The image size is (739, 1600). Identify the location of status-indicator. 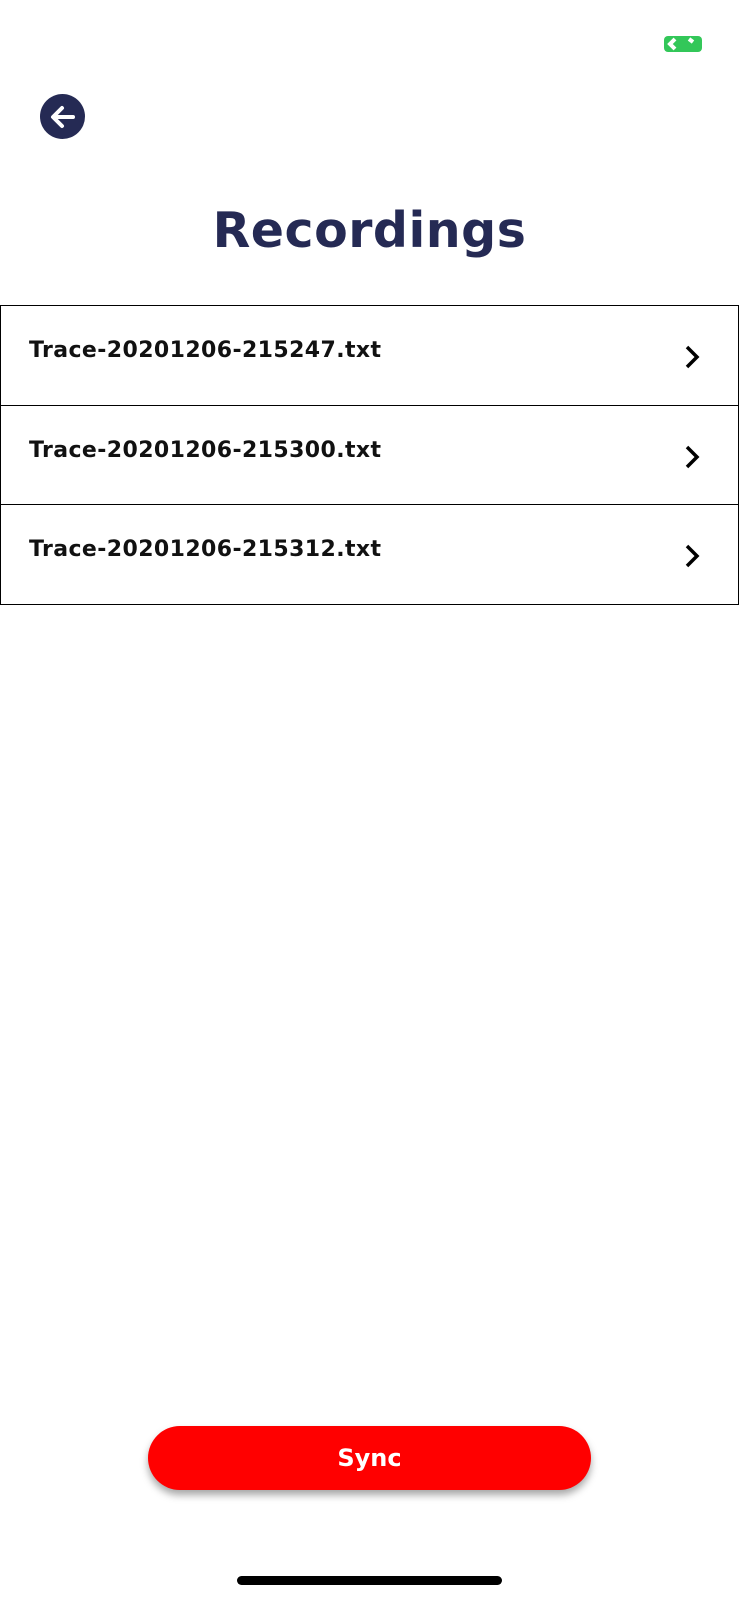
(683, 44).